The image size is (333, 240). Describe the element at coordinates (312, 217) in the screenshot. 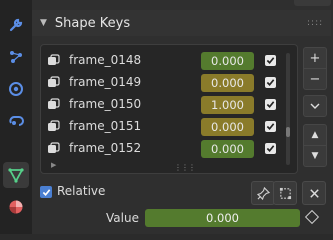

I see `keyframe-diamond-icon` at that location.